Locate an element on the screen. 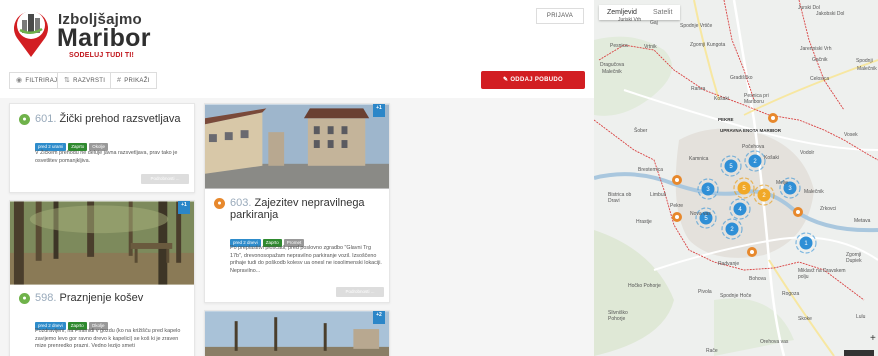 This screenshot has width=878, height=356. map-label: Vodolr is located at coordinates (807, 153).